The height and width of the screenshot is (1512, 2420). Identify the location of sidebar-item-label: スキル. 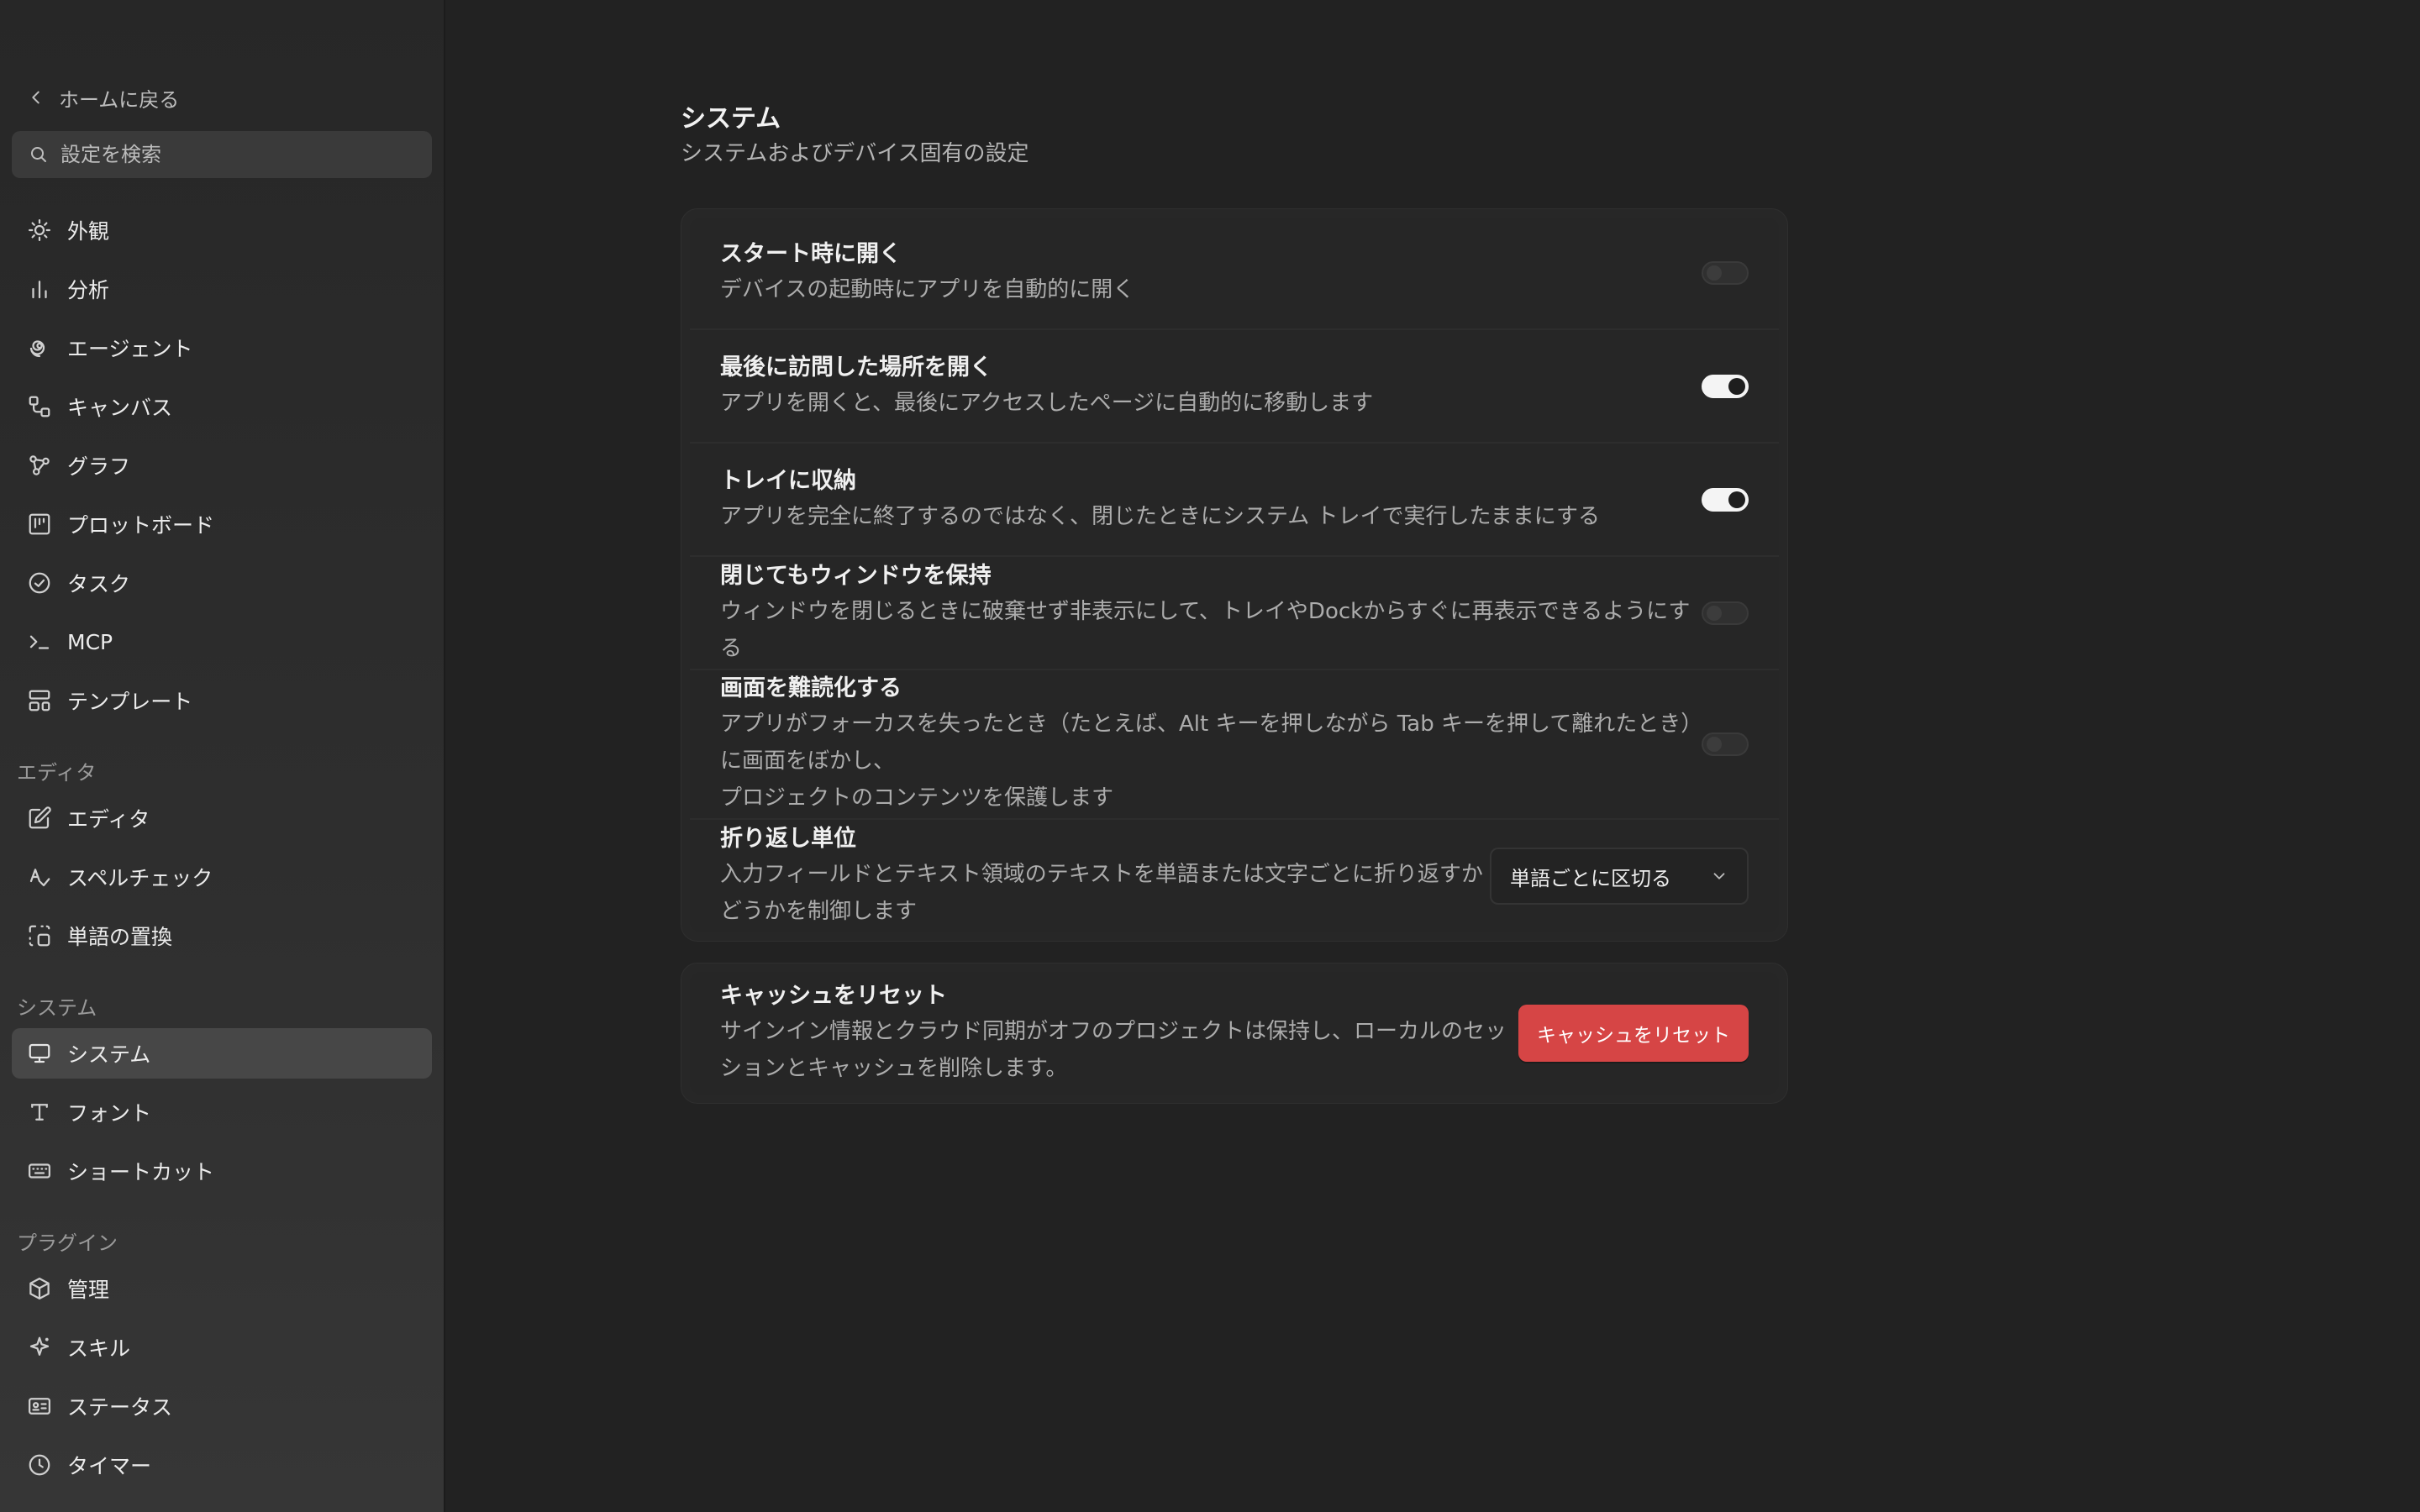
(99, 1348).